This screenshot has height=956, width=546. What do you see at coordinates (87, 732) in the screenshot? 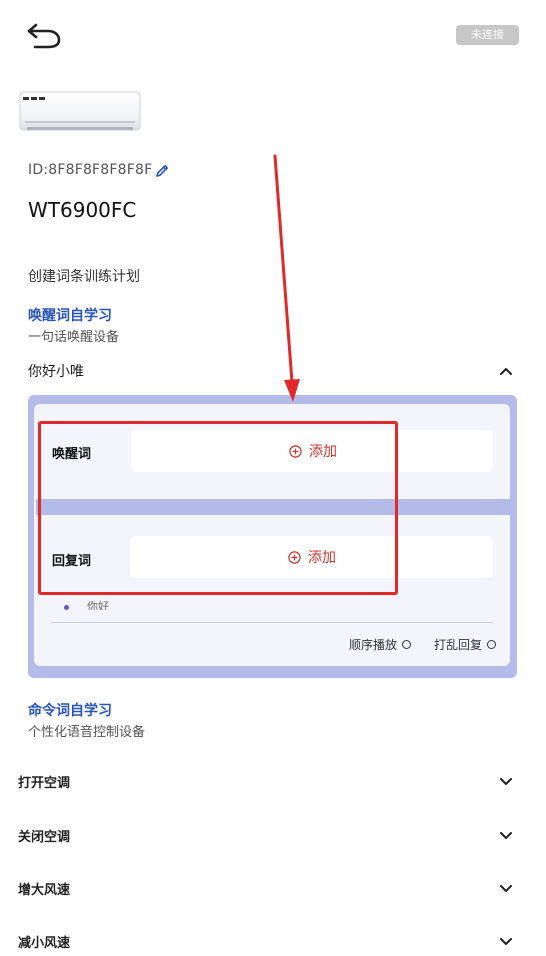
I see `command-learning-subtitle: 个性化语音控制设备` at bounding box center [87, 732].